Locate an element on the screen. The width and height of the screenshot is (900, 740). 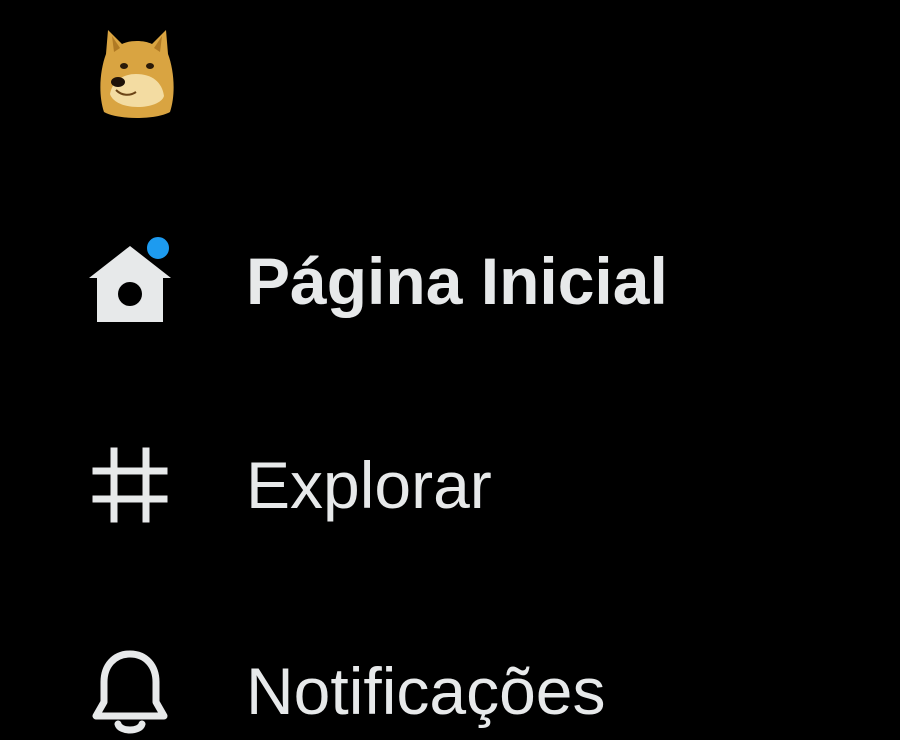
nav-item-home: Página Inicial is located at coordinates (376, 281).